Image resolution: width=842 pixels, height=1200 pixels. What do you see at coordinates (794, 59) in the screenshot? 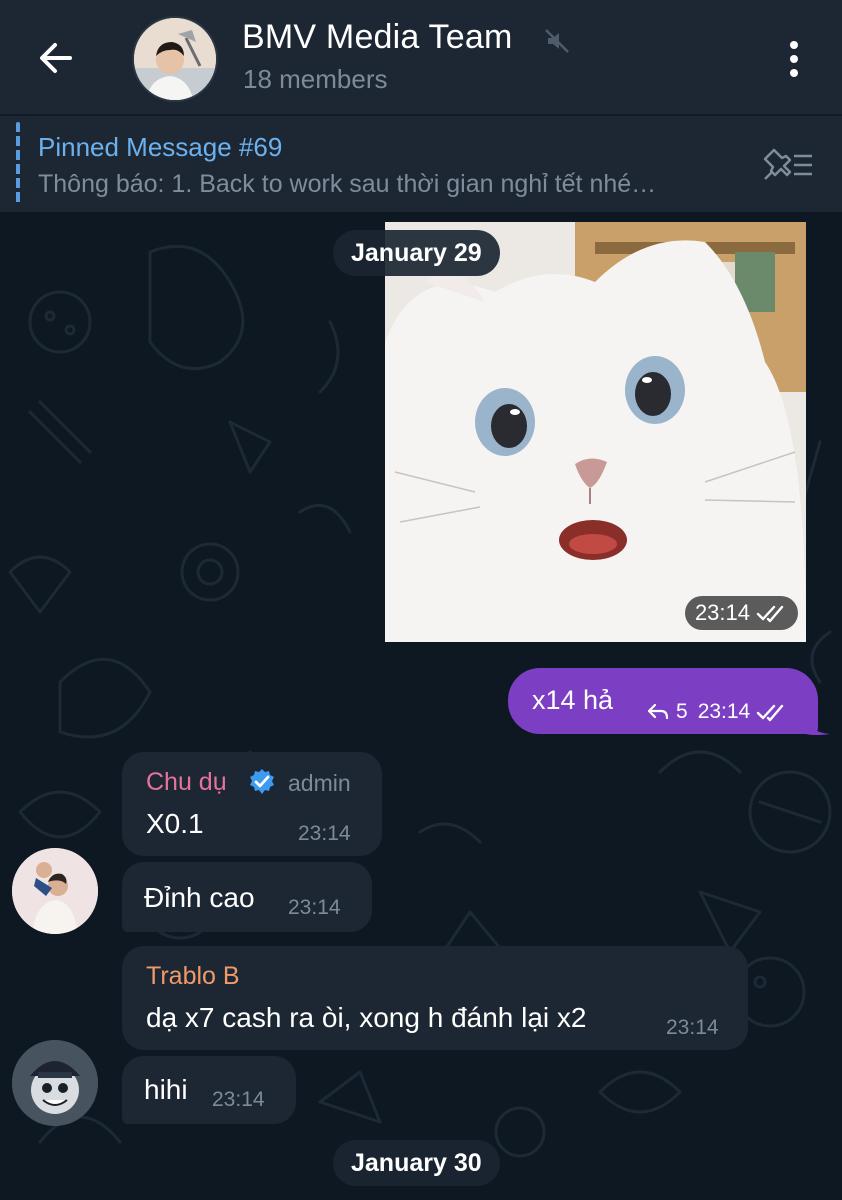
I see `more-options-button` at bounding box center [794, 59].